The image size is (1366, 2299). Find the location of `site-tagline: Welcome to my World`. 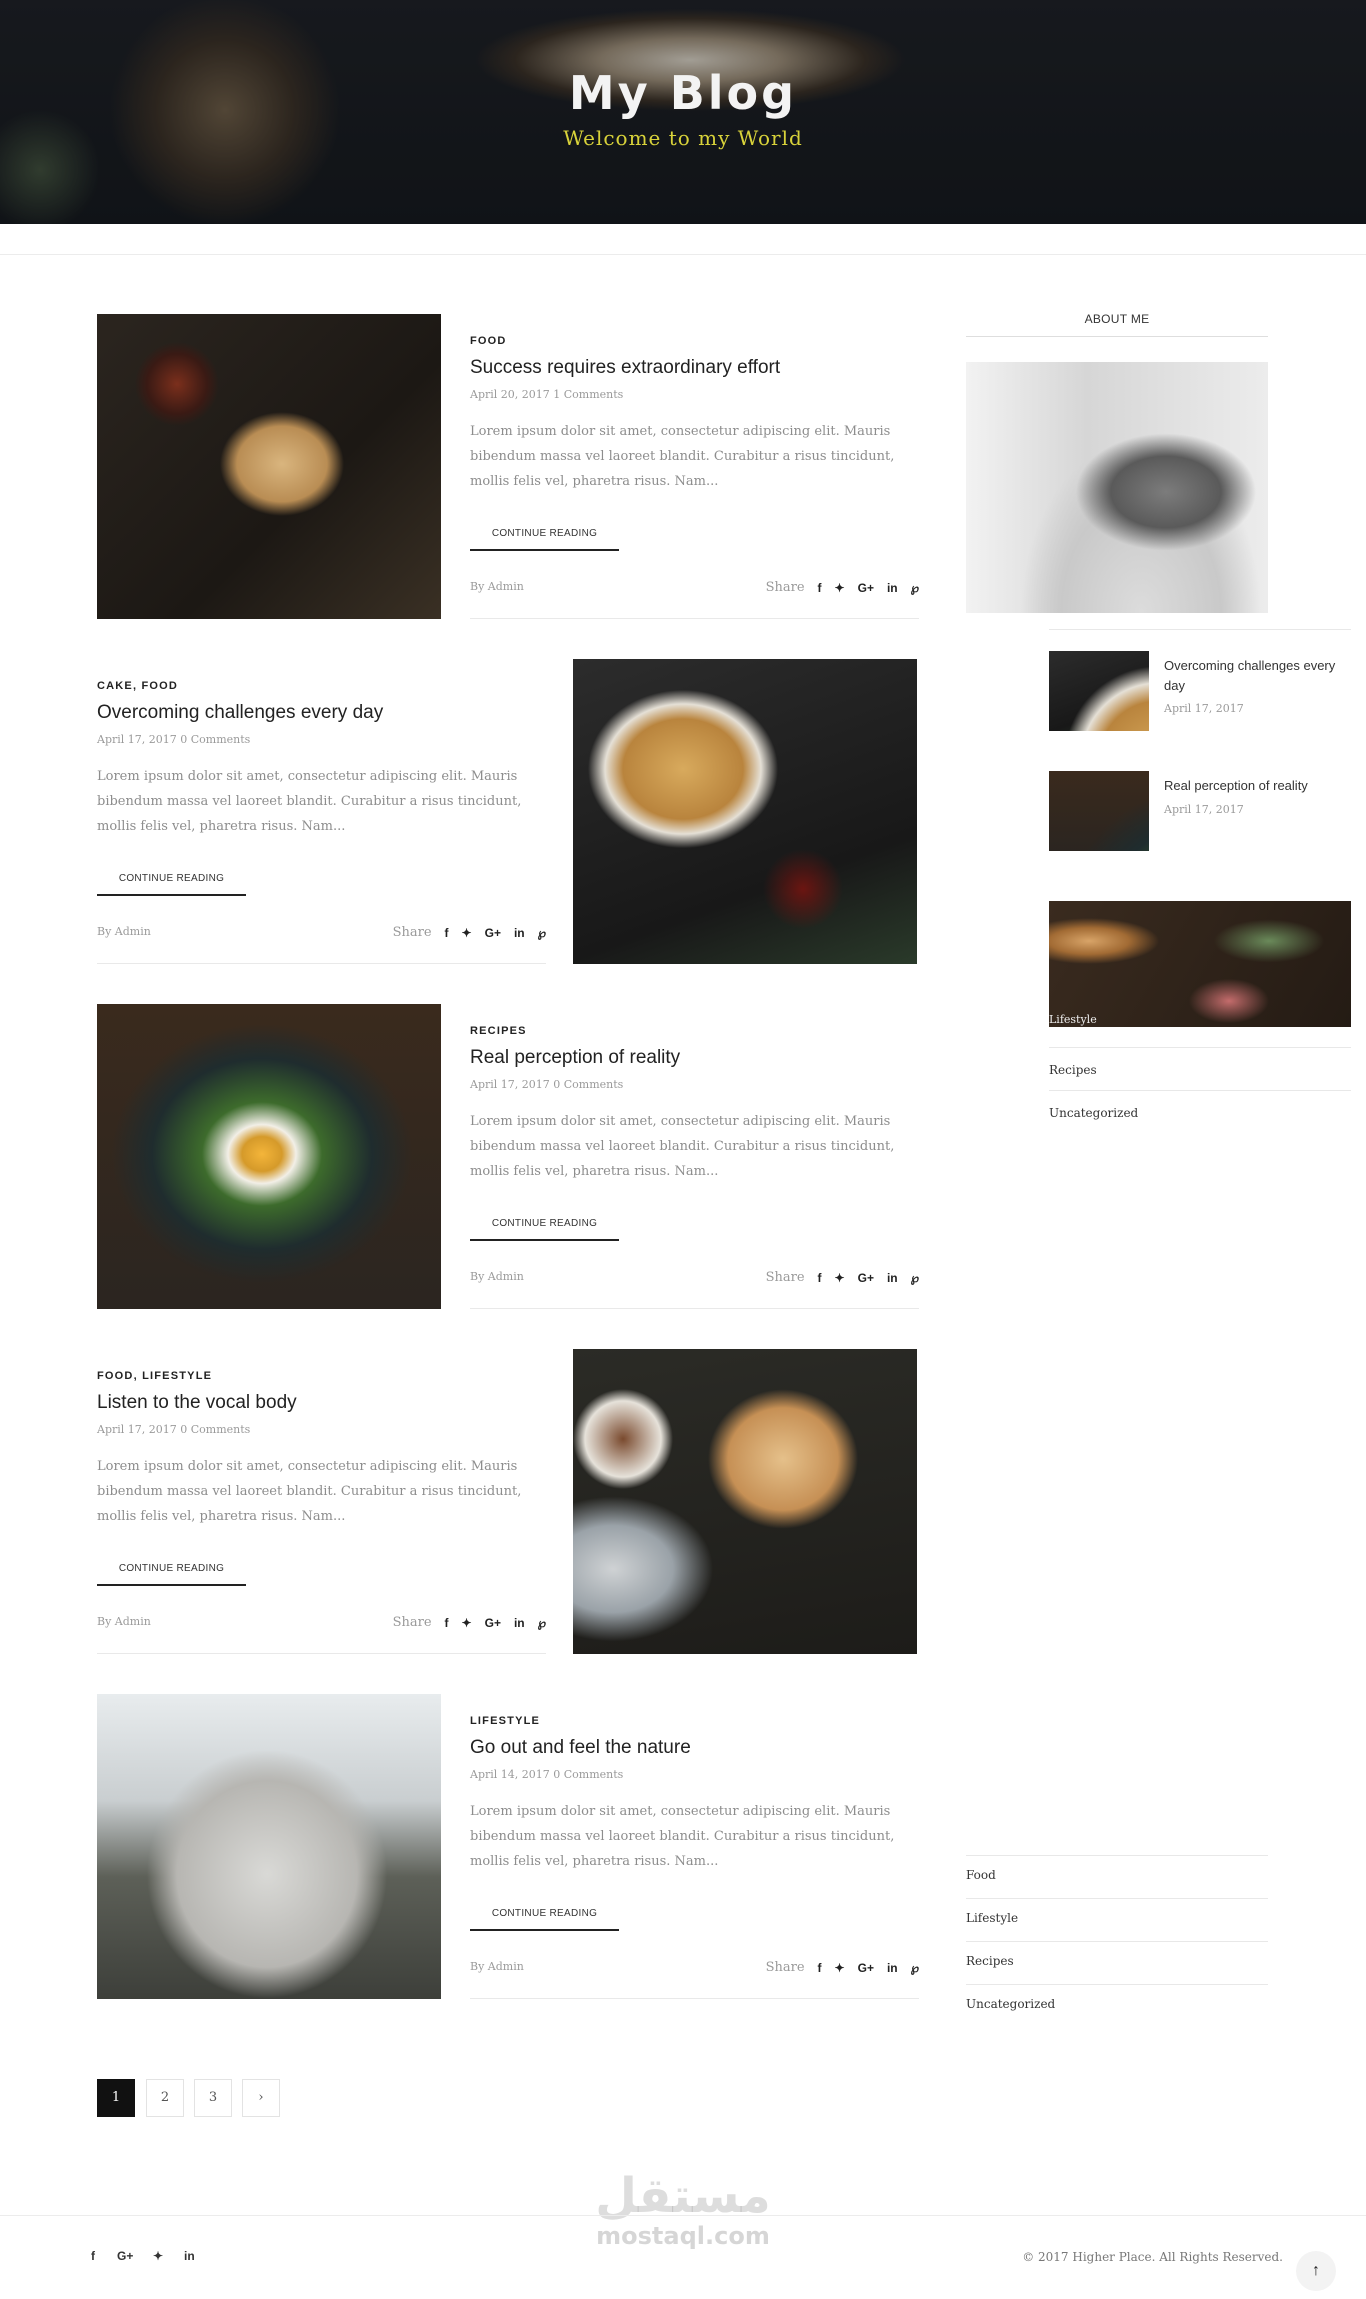

site-tagline: Welcome to my World is located at coordinates (683, 138).